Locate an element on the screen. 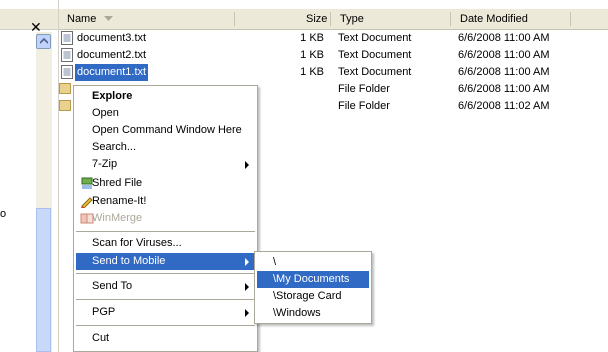 The image size is (608, 352). menu-item-label: 7-Zip is located at coordinates (105, 164).